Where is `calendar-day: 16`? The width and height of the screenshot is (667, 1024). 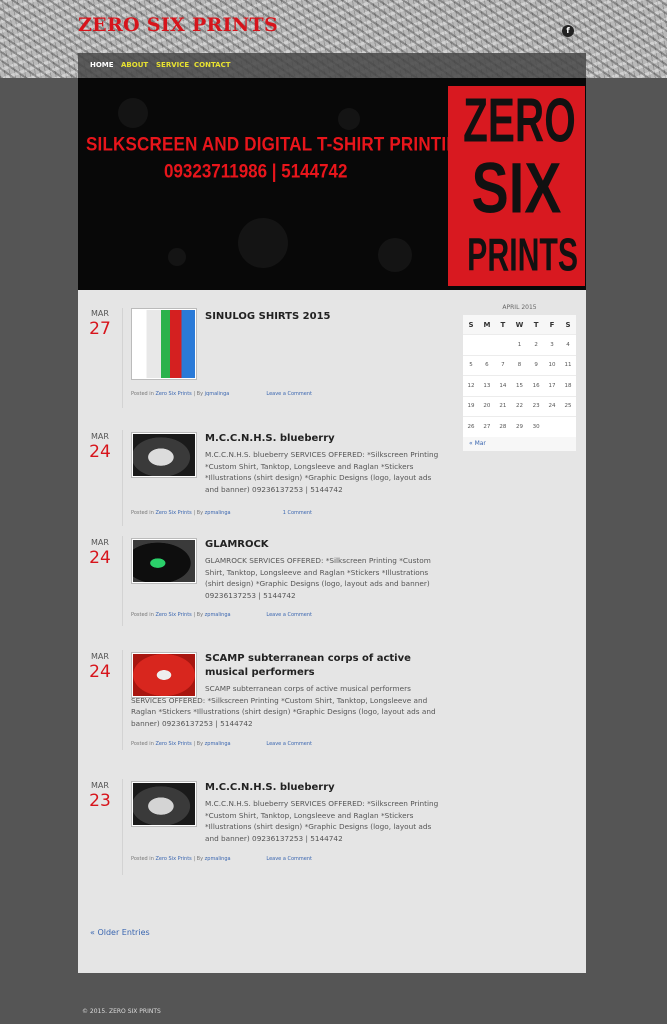 calendar-day: 16 is located at coordinates (536, 385).